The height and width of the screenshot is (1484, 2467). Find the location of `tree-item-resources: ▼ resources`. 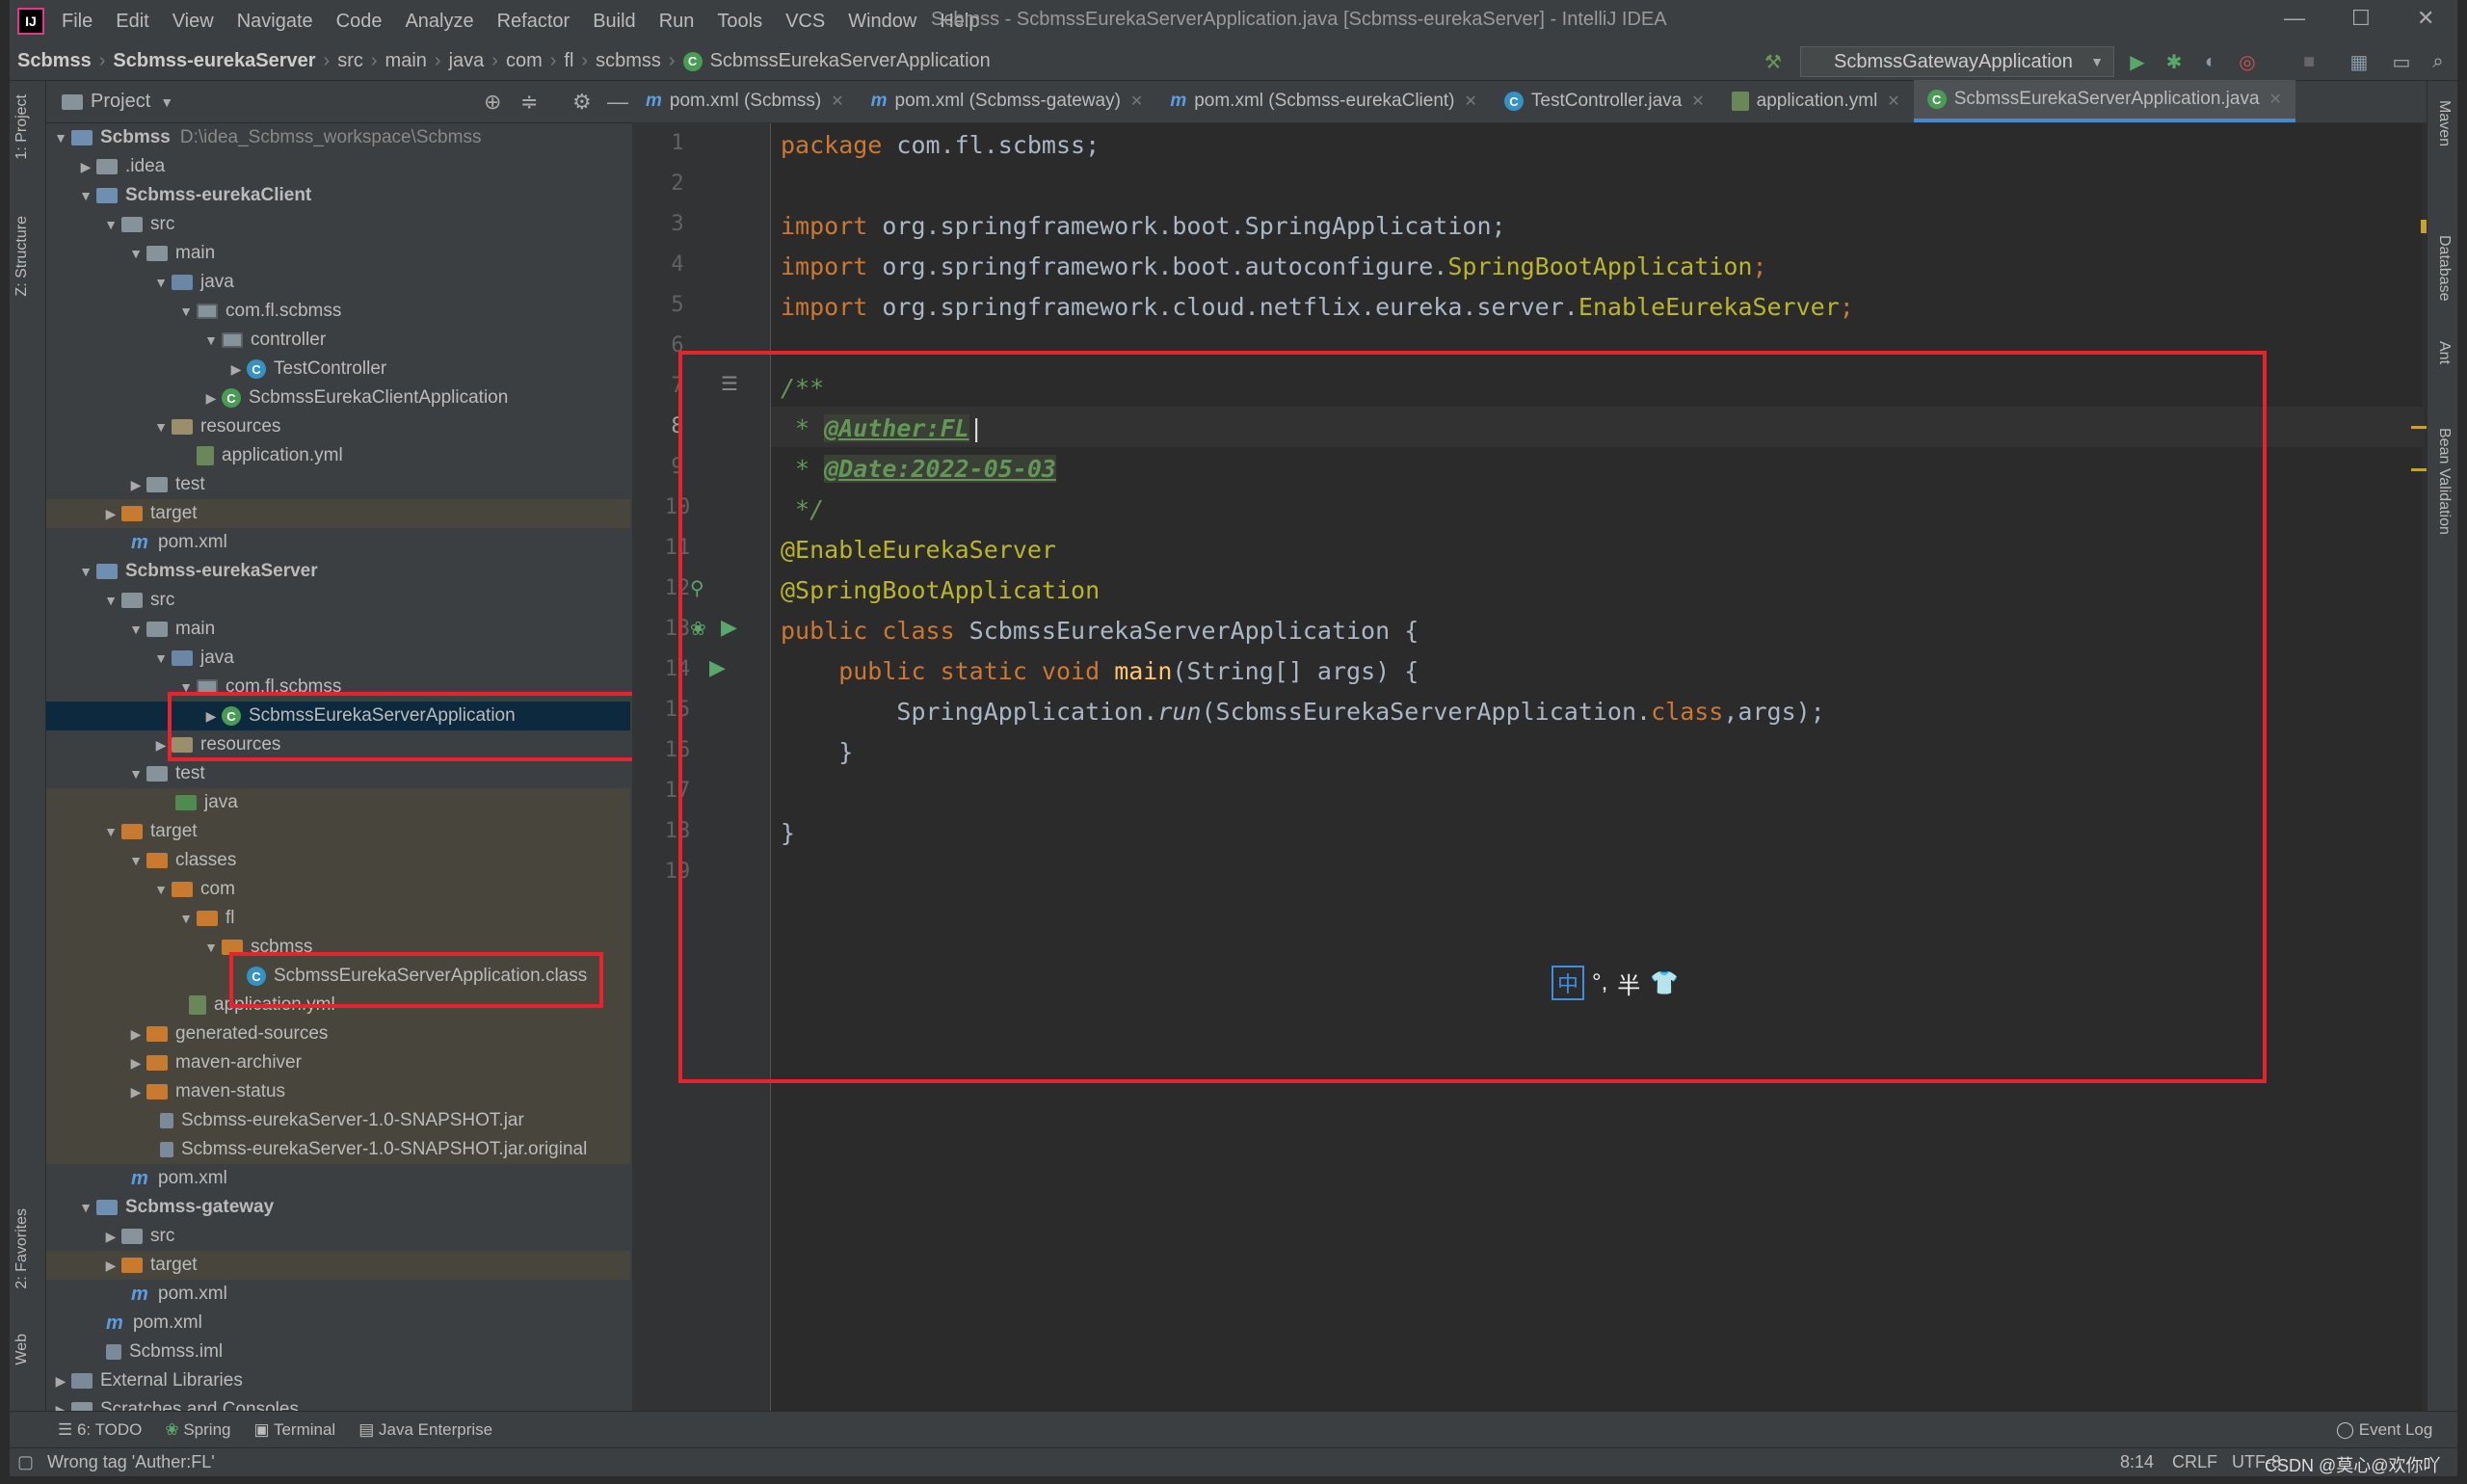

tree-item-resources: ▼ resources is located at coordinates (338, 426).